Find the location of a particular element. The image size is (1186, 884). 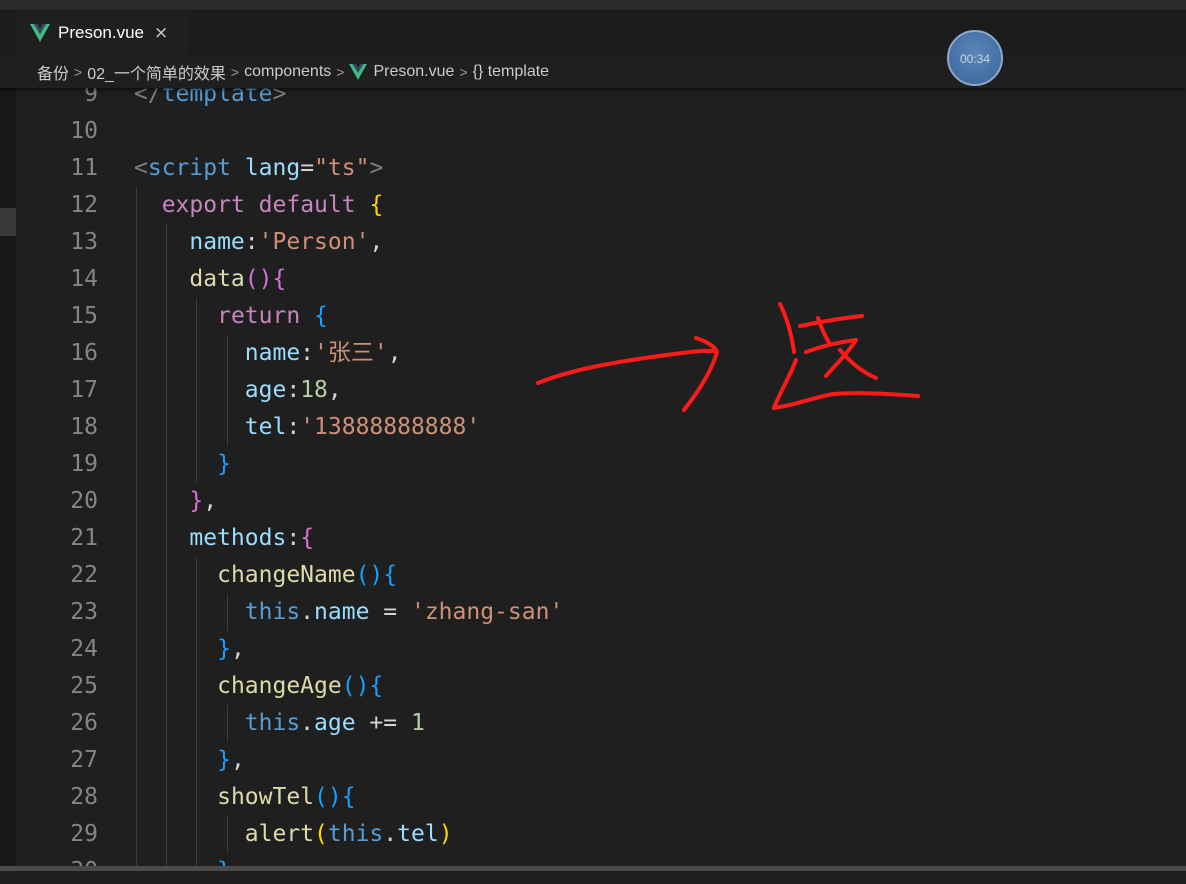

line-number: 22 is located at coordinates (84, 575).